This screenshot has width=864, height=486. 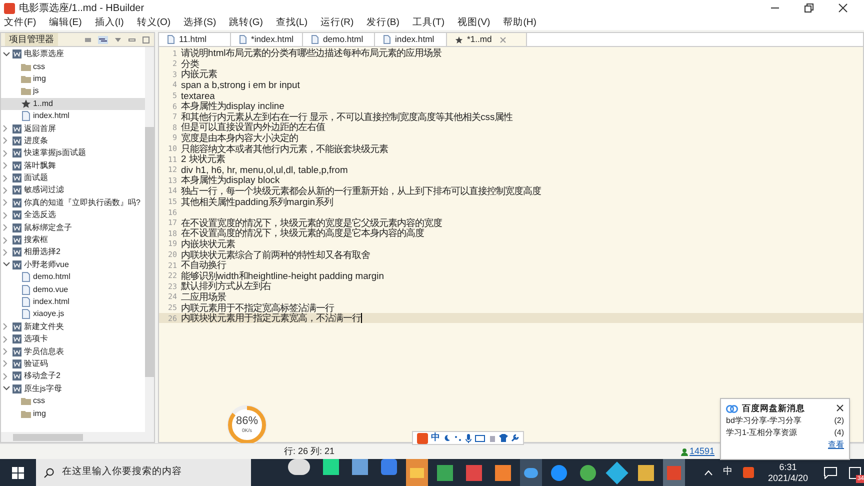 I want to click on cloud-icon, so click(x=732, y=408).